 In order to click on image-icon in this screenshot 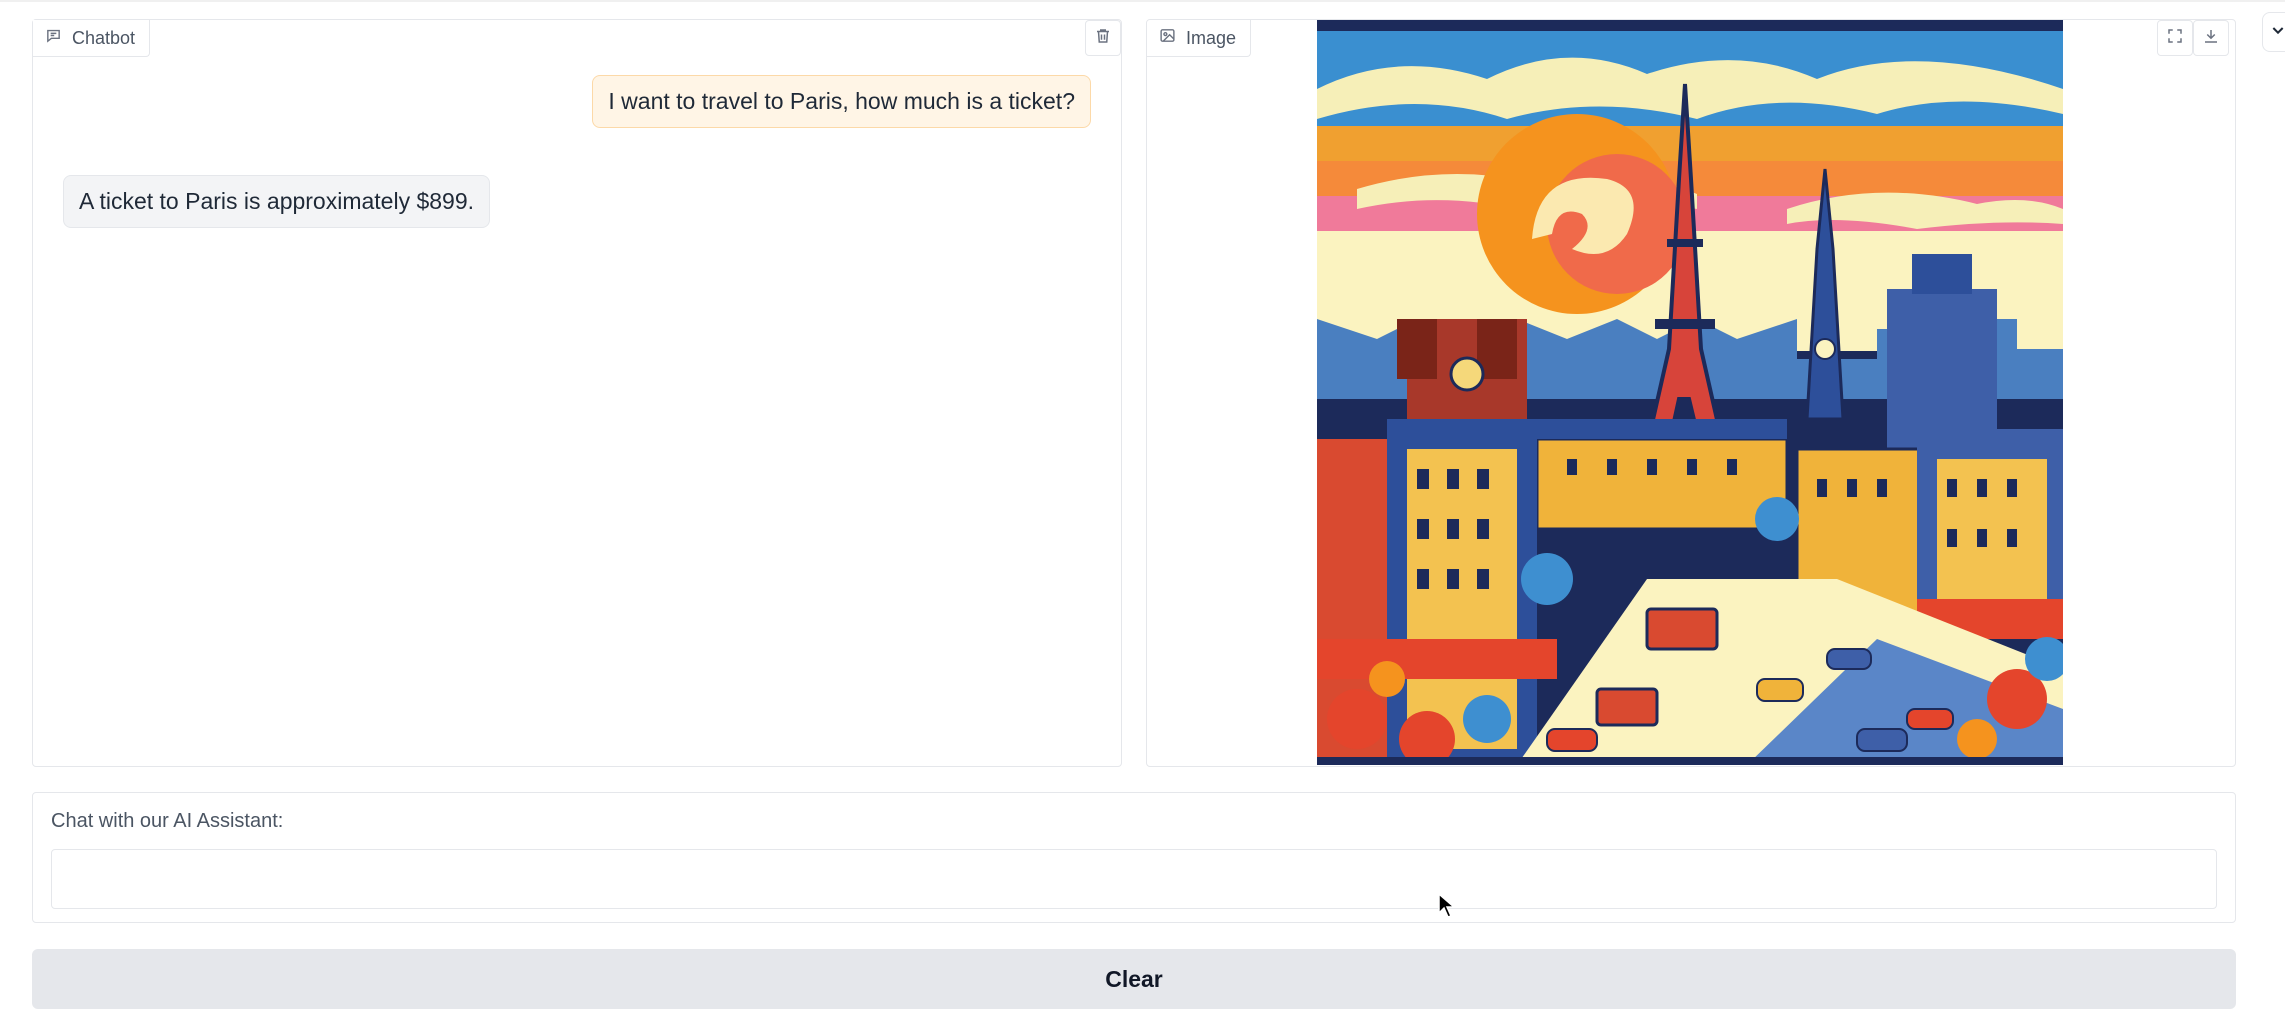, I will do `click(1167, 38)`.